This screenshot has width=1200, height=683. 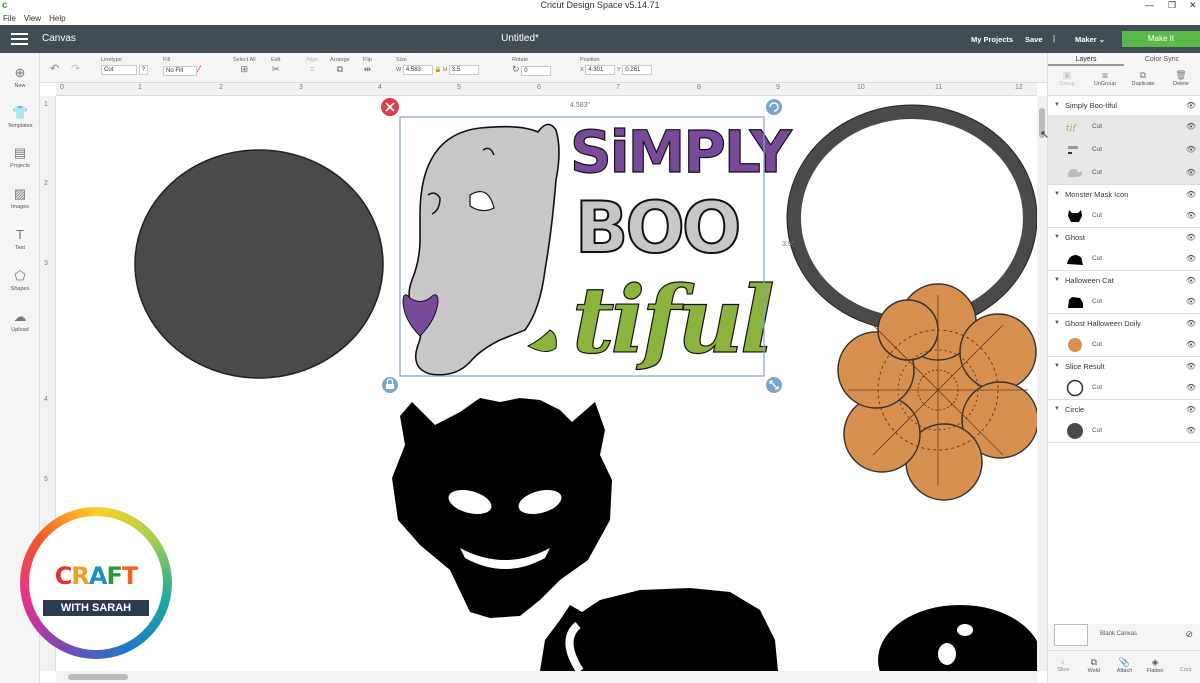 What do you see at coordinates (200, 69) in the screenshot?
I see `fill-color-icon: ⁄` at bounding box center [200, 69].